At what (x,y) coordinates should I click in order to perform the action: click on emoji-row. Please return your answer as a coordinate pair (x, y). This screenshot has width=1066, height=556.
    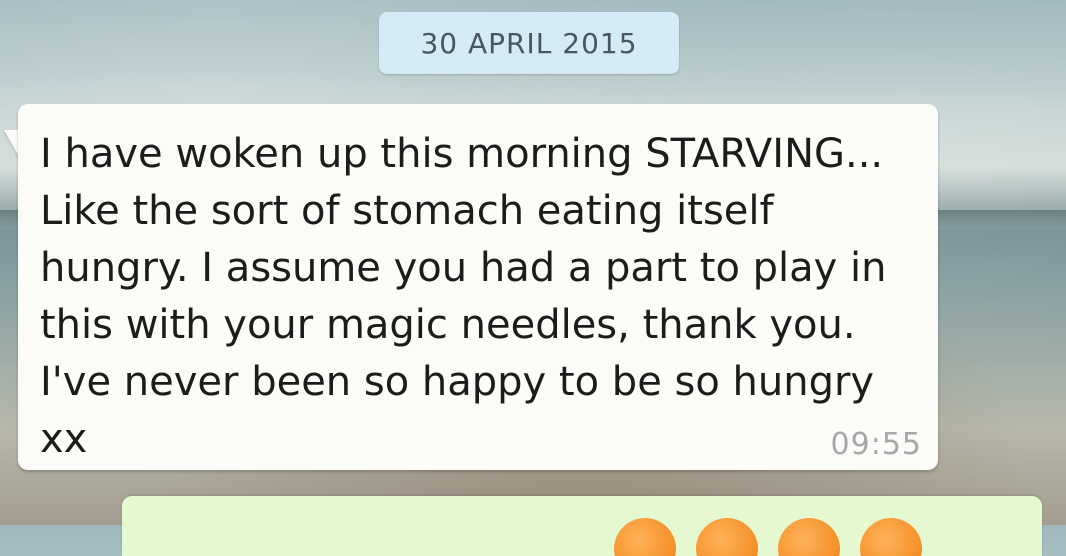
    Looking at the image, I should click on (768, 537).